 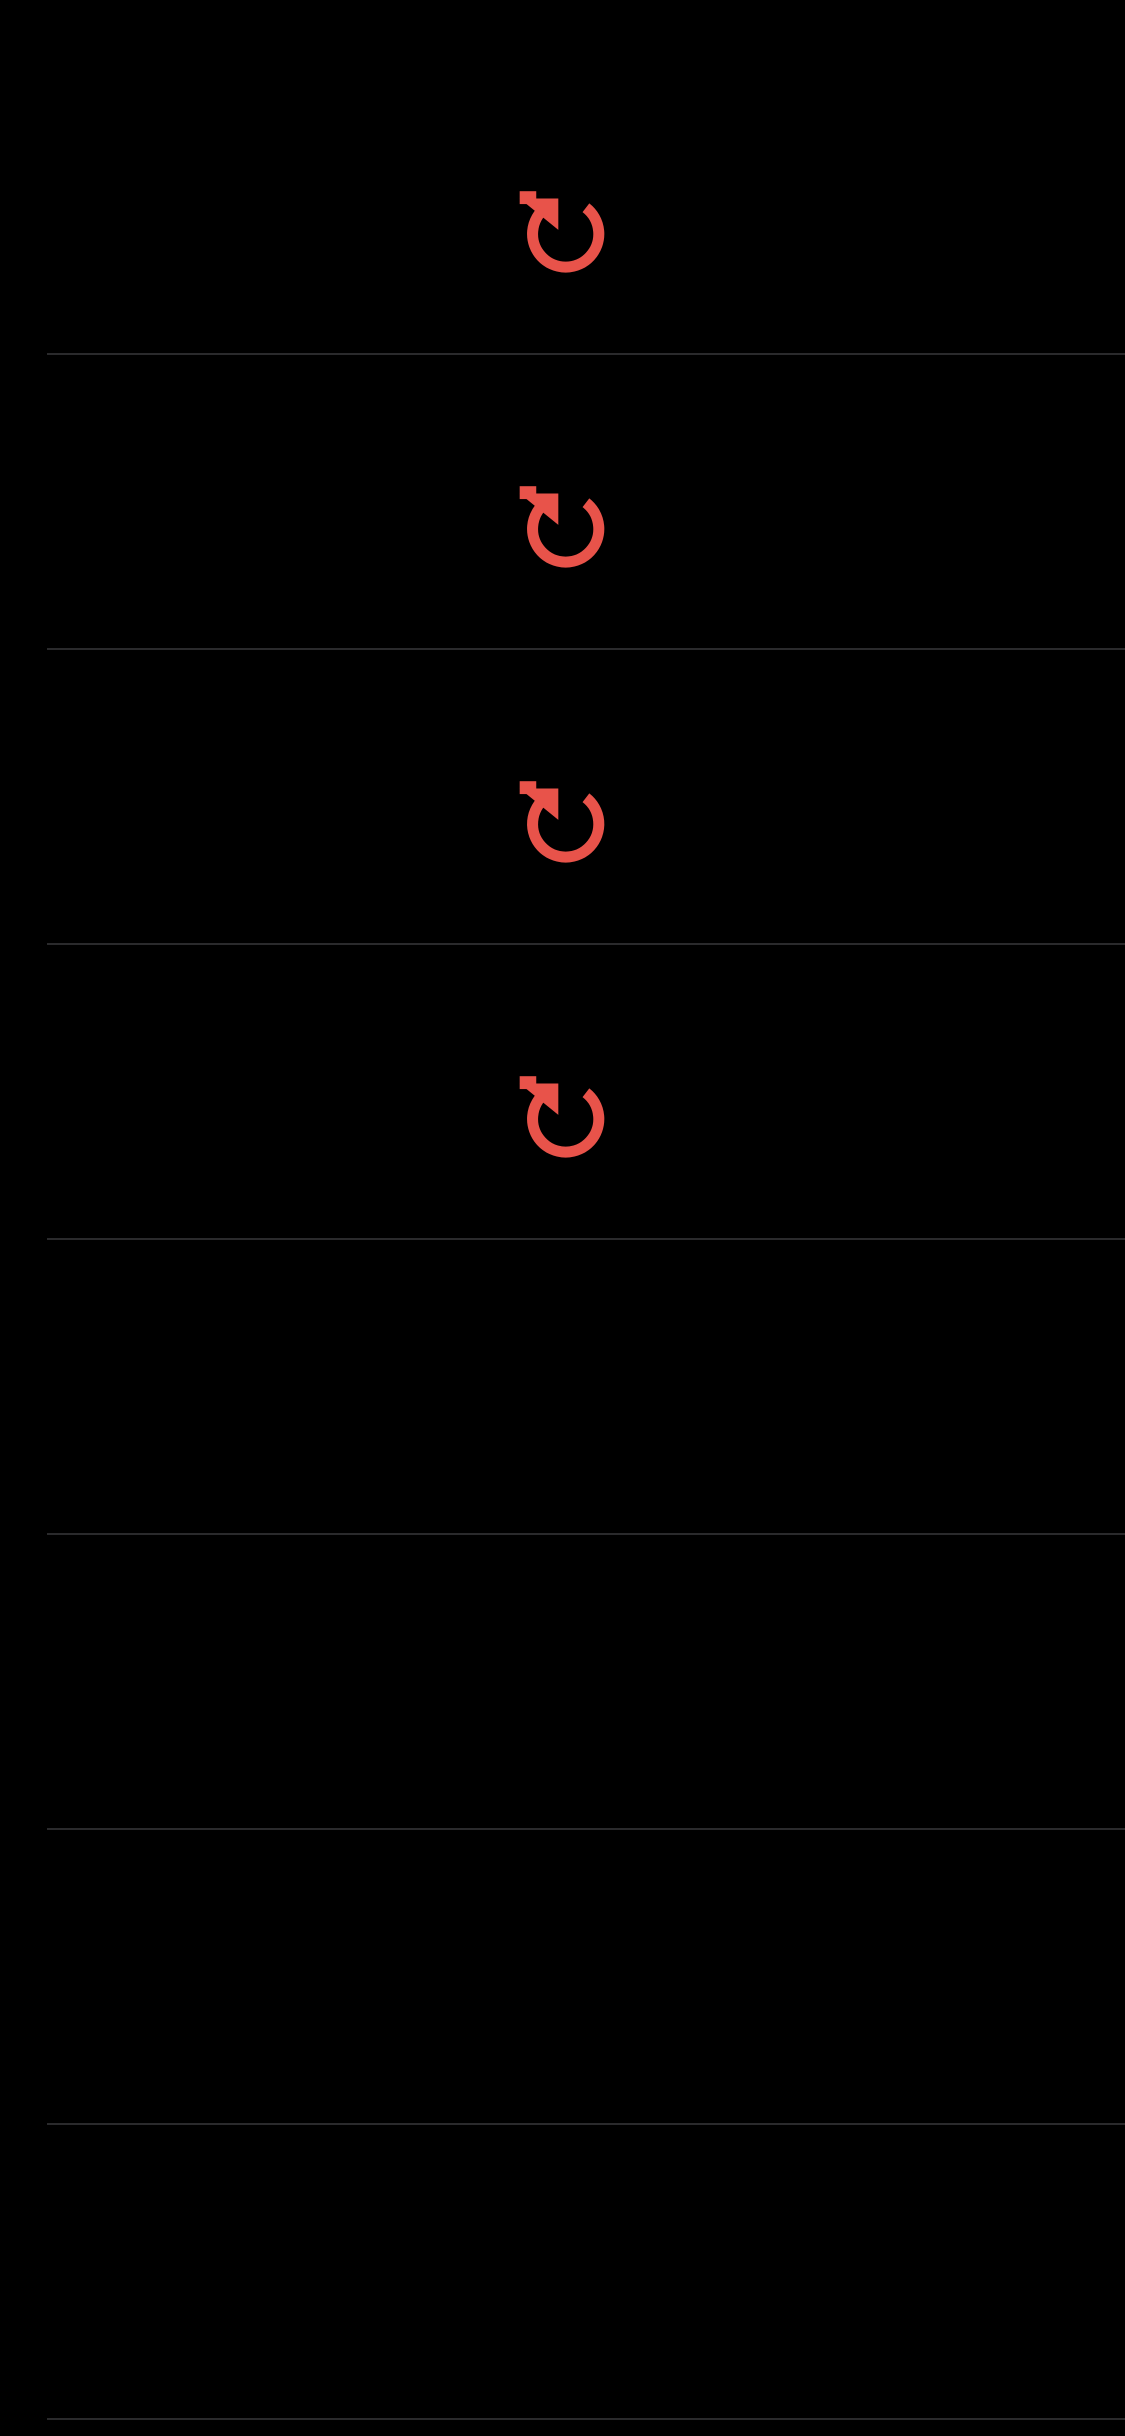 What do you see at coordinates (586, 2419) in the screenshot?
I see `row-divider` at bounding box center [586, 2419].